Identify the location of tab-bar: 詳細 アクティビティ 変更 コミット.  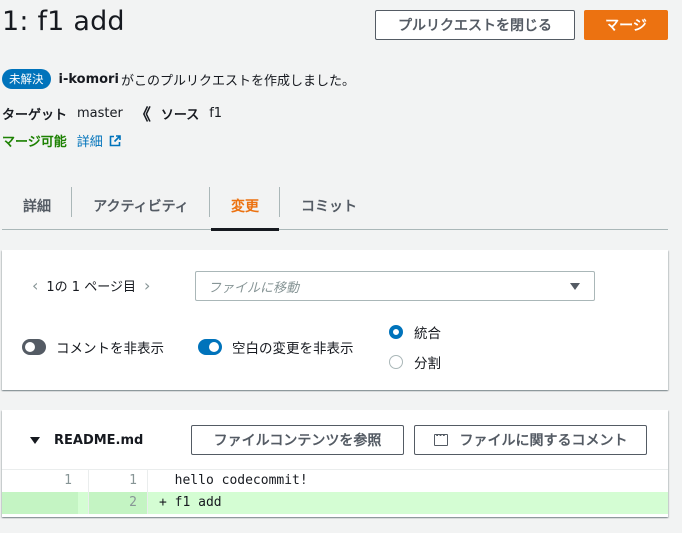
(335, 206).